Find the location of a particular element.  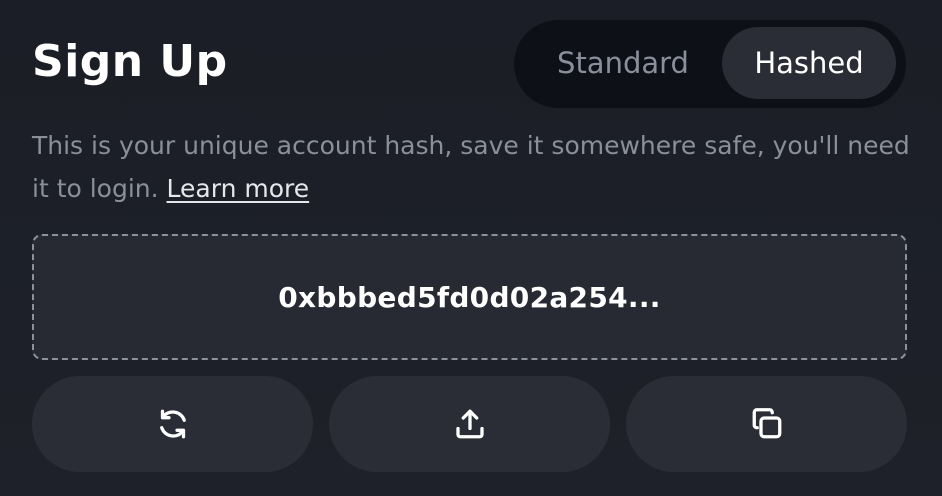

upload-icon is located at coordinates (470, 424).